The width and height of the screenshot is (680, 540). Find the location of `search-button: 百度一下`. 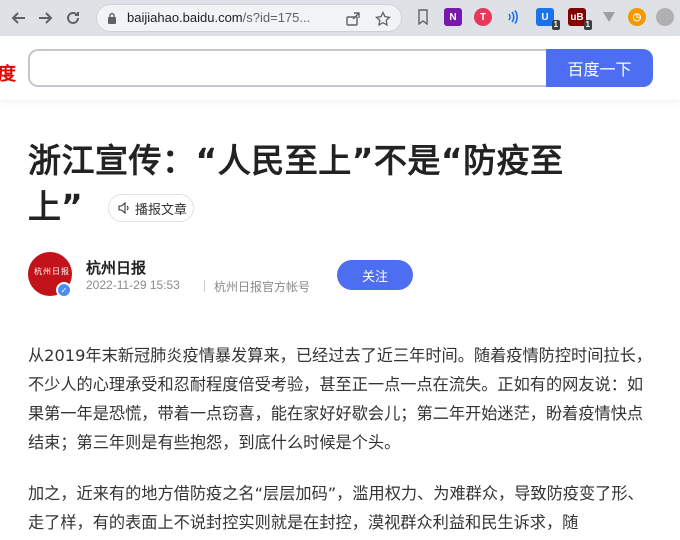

search-button: 百度一下 is located at coordinates (599, 68).